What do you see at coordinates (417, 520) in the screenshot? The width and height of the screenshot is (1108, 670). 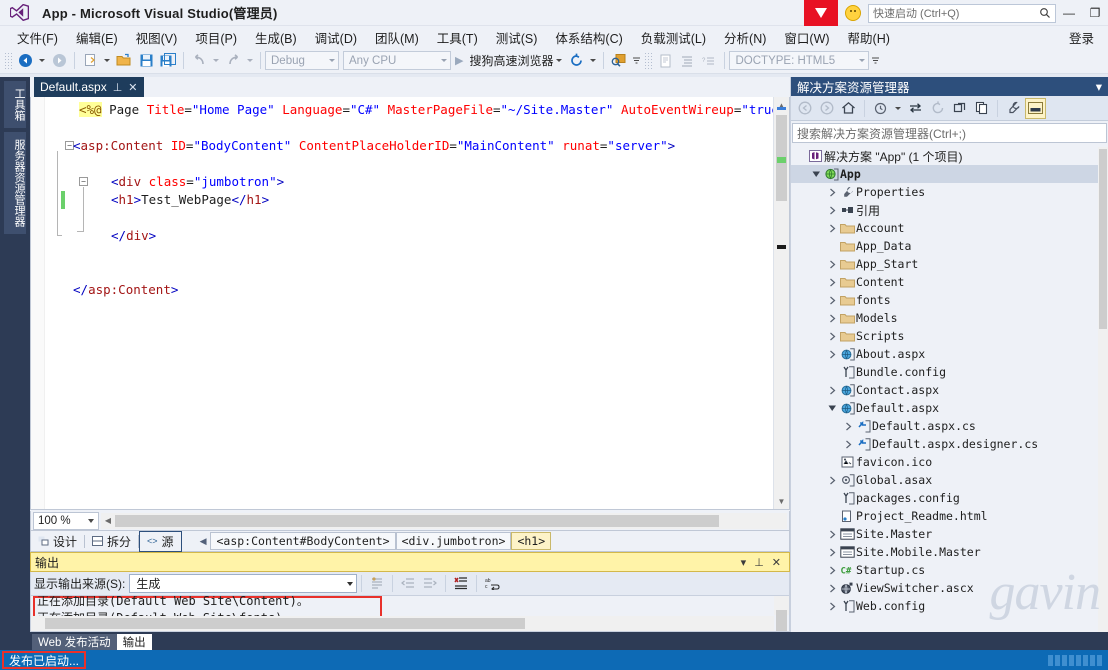 I see `scrollbar-thumb` at bounding box center [417, 520].